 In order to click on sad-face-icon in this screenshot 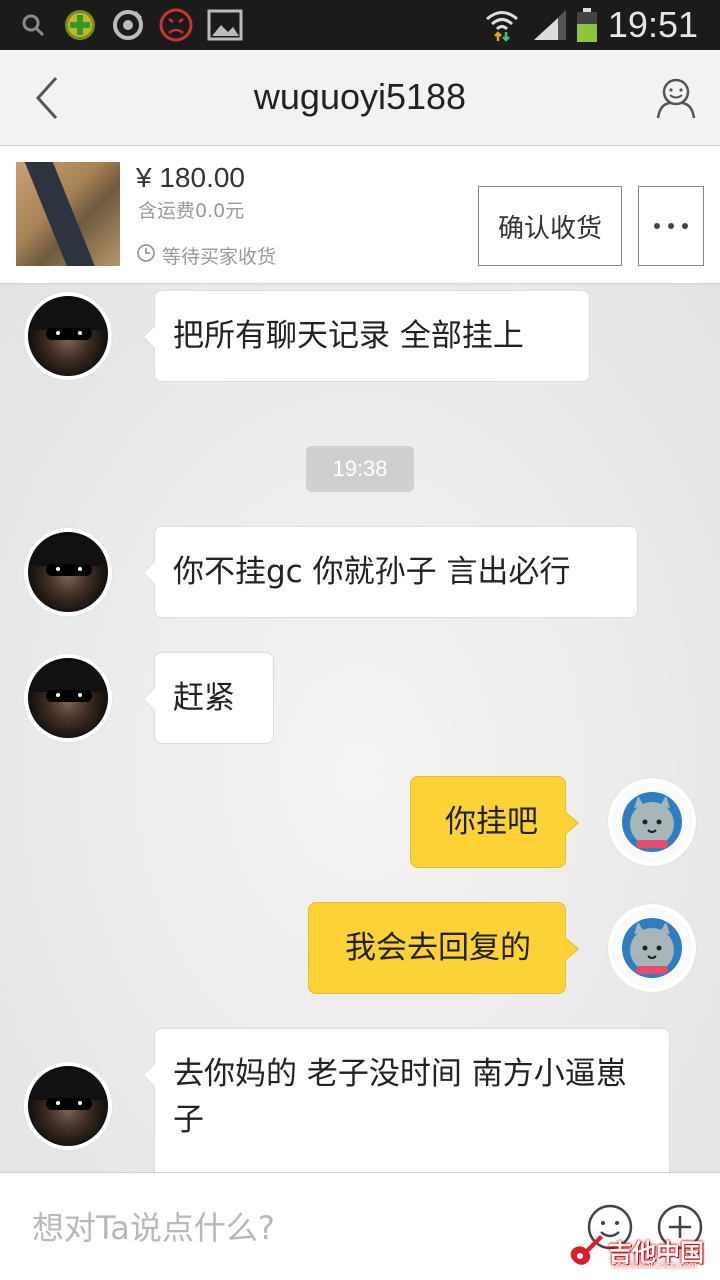, I will do `click(176, 25)`.